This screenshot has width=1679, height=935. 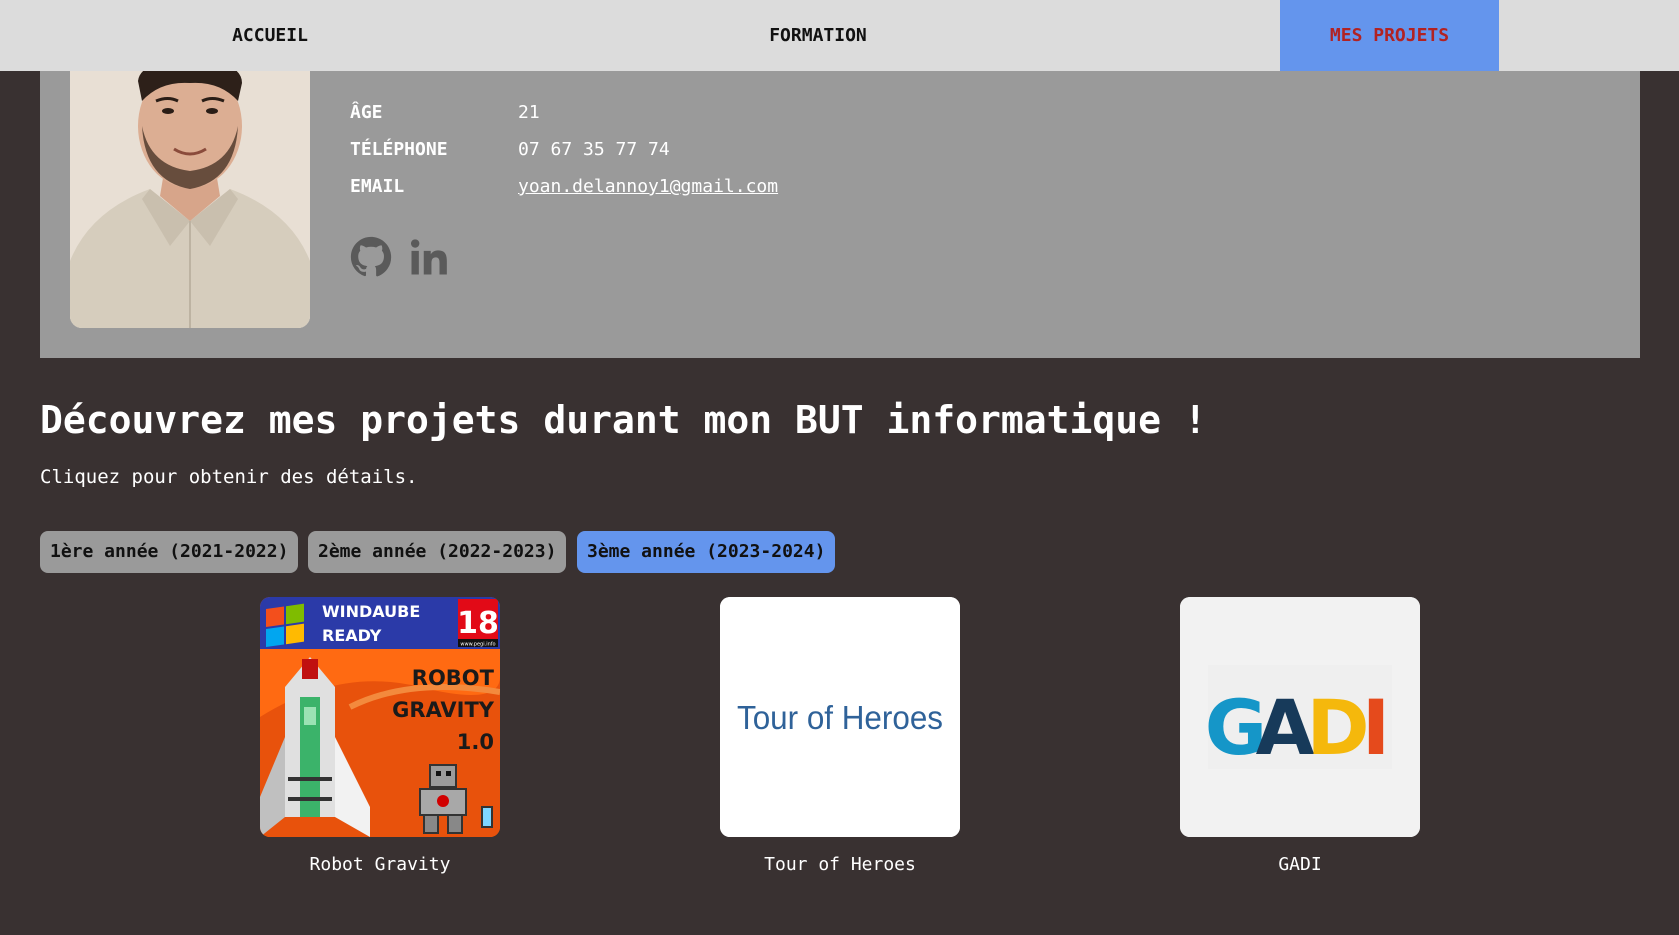 I want to click on profile-photo, so click(x=190, y=199).